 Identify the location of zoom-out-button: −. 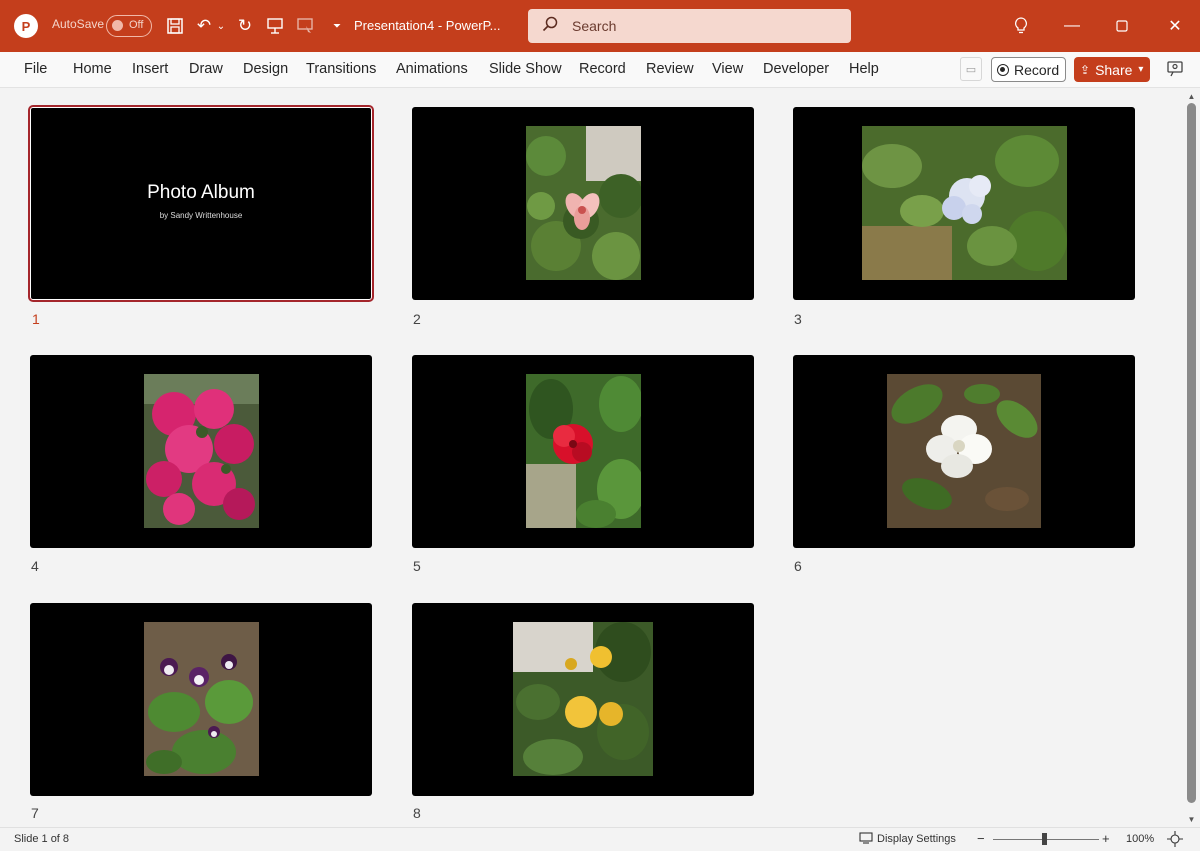
(981, 838).